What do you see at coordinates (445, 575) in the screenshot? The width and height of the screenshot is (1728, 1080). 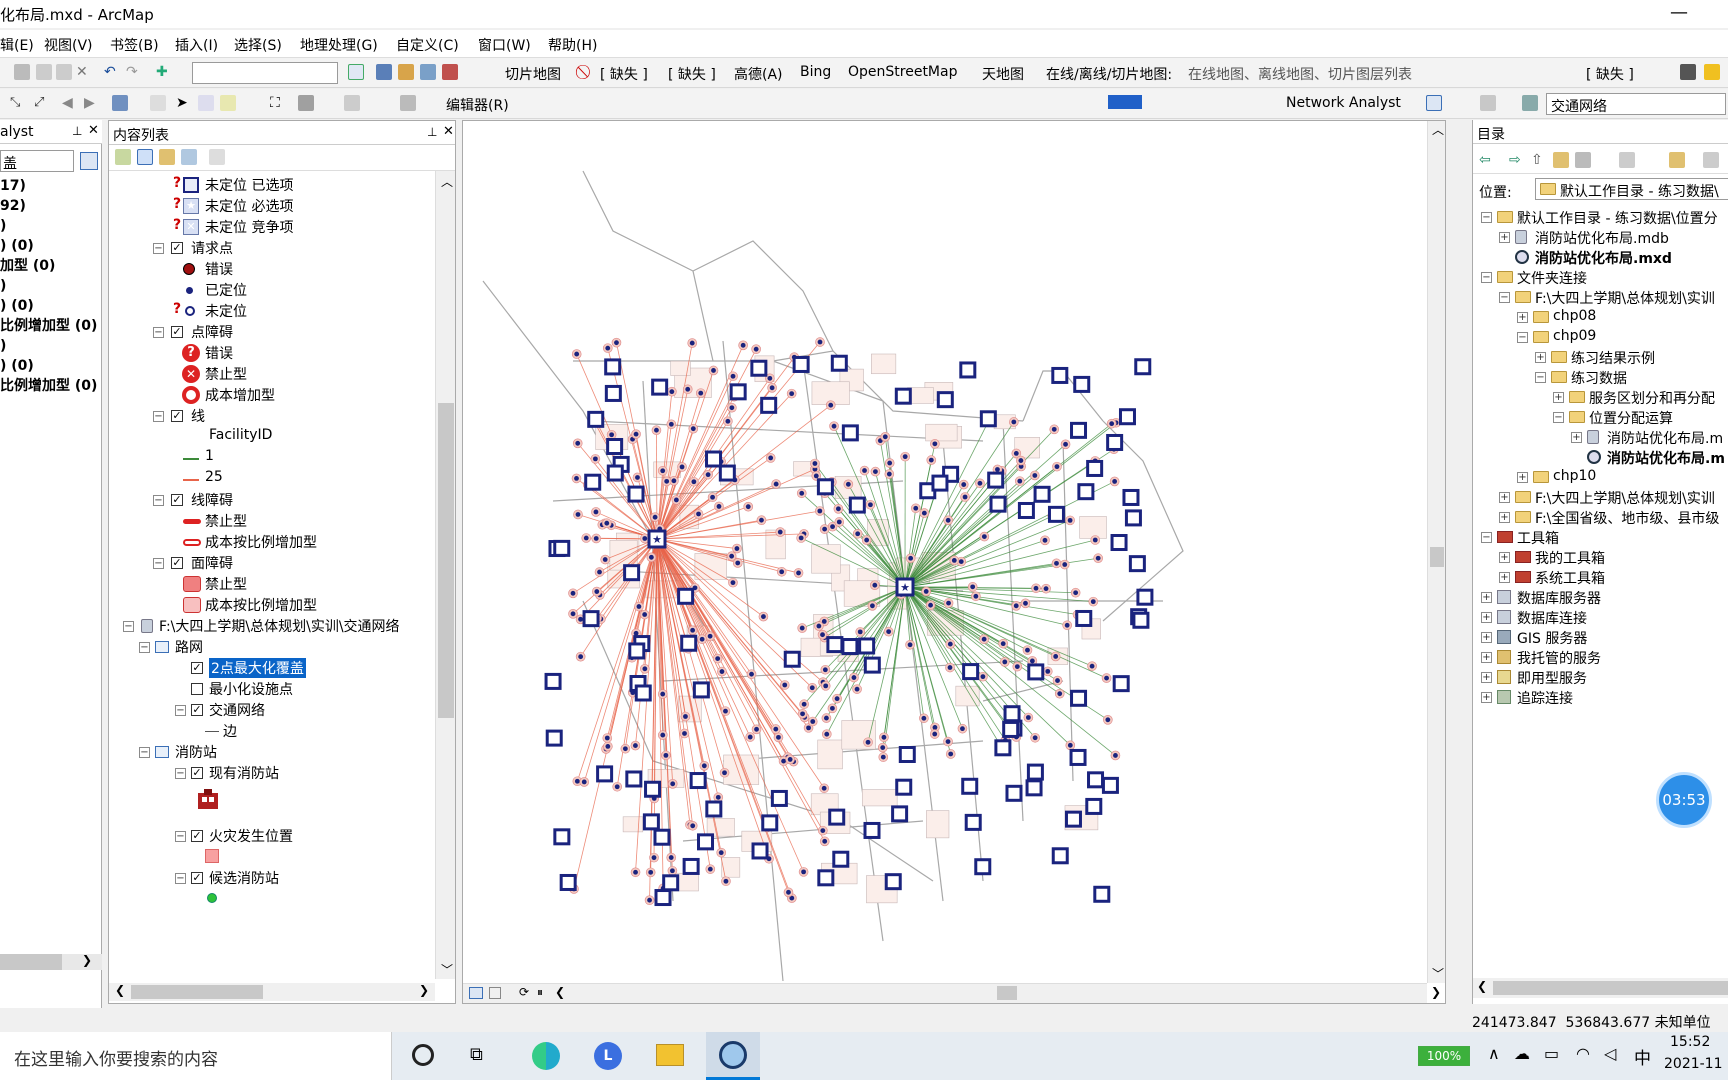 I see `toc-vscroll: ︿ ﹀` at bounding box center [445, 575].